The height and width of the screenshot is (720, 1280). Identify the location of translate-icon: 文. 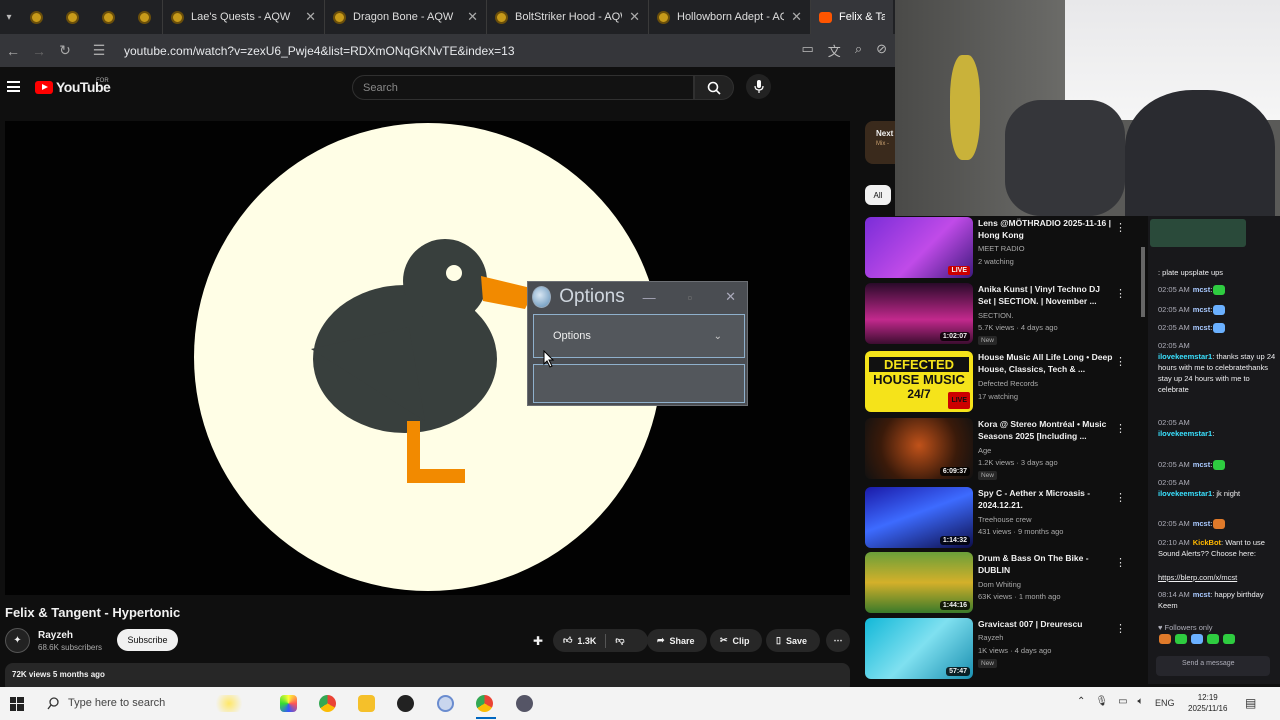
(834, 50).